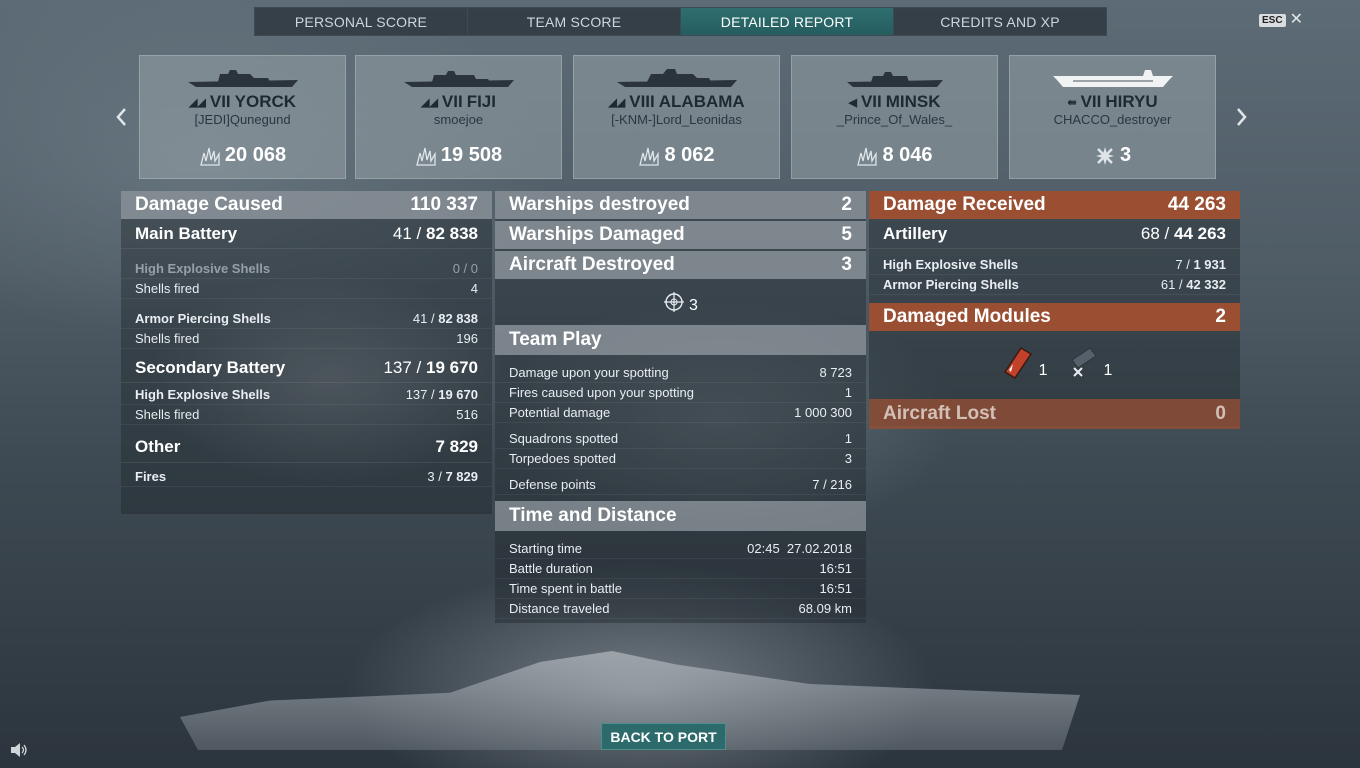 Image resolution: width=1360 pixels, height=768 pixels. I want to click on tp-row: Potential damage 1 000 300, so click(680, 413).